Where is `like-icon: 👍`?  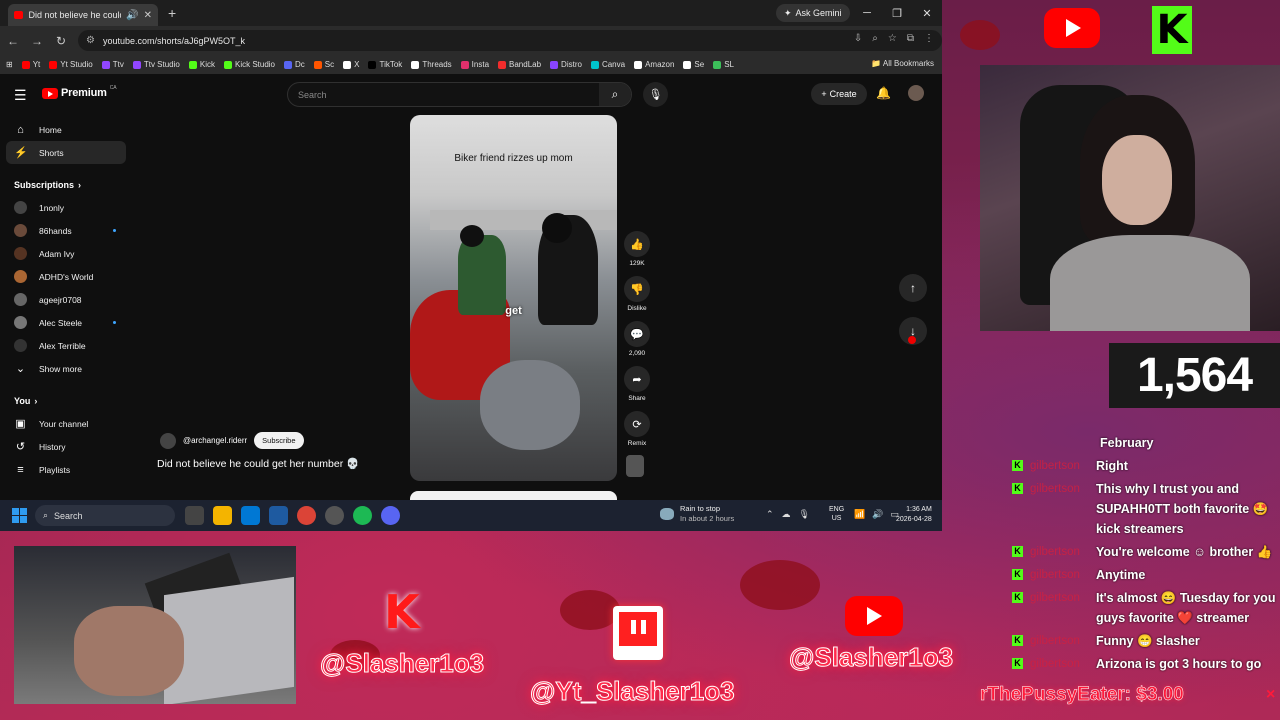 like-icon: 👍 is located at coordinates (637, 244).